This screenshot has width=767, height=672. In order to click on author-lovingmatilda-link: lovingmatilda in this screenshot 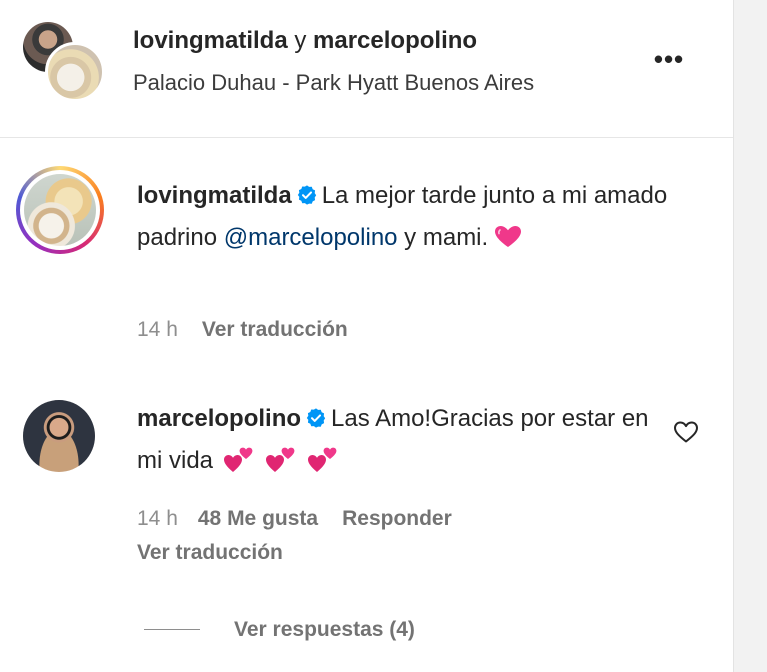, I will do `click(210, 40)`.